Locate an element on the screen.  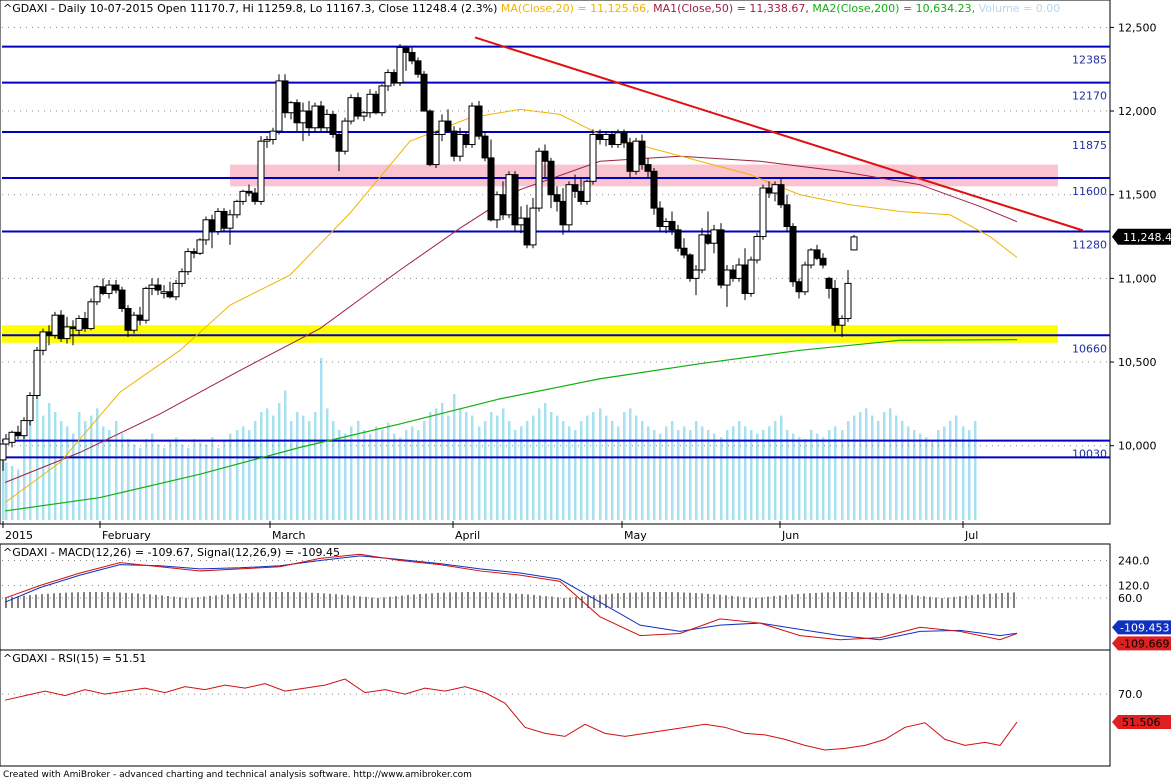
macd-tick-label: 240.0 is located at coordinates (1134, 561).